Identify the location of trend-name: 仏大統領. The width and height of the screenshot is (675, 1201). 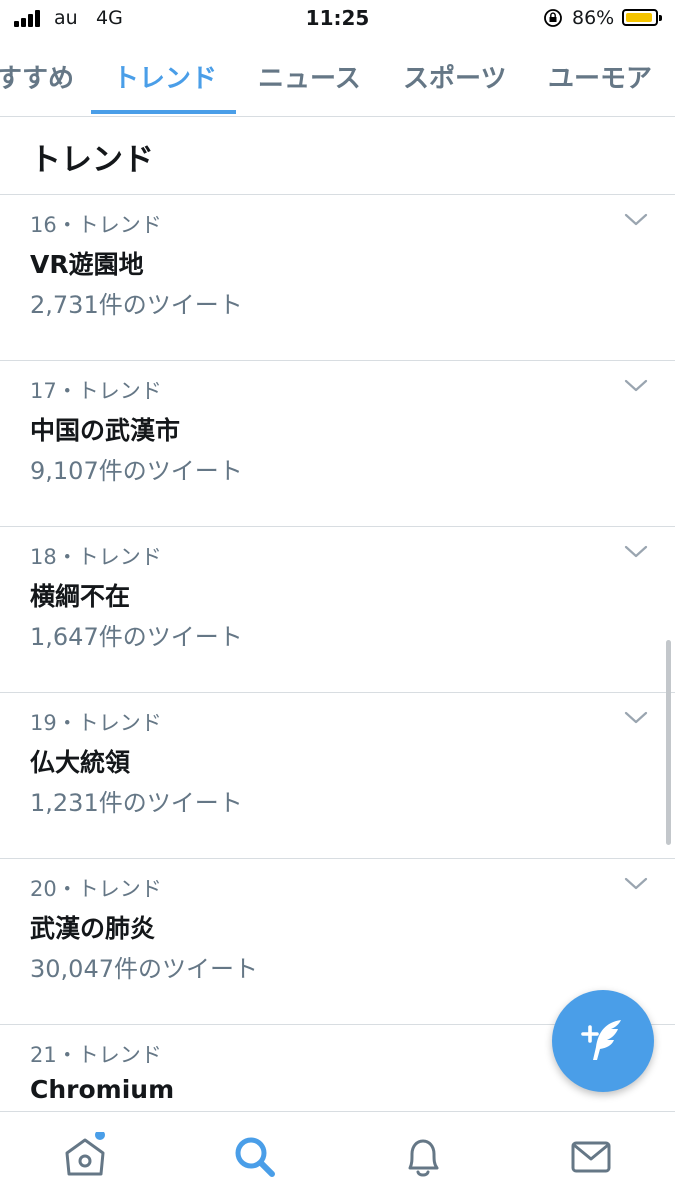
(80, 762).